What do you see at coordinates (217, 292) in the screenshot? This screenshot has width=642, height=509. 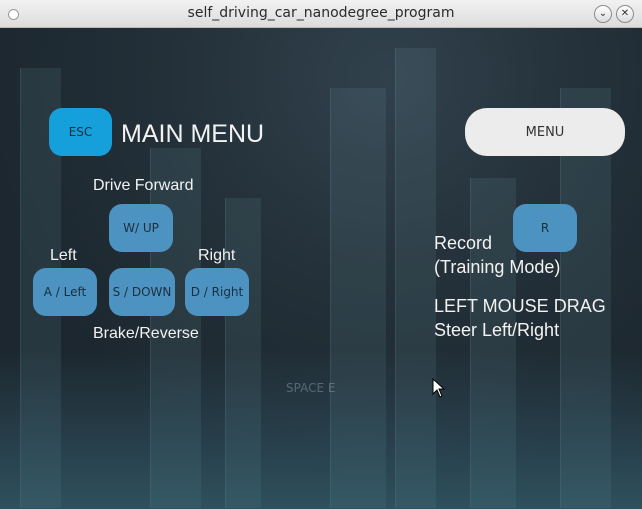 I see `right-key-button: D / Right` at bounding box center [217, 292].